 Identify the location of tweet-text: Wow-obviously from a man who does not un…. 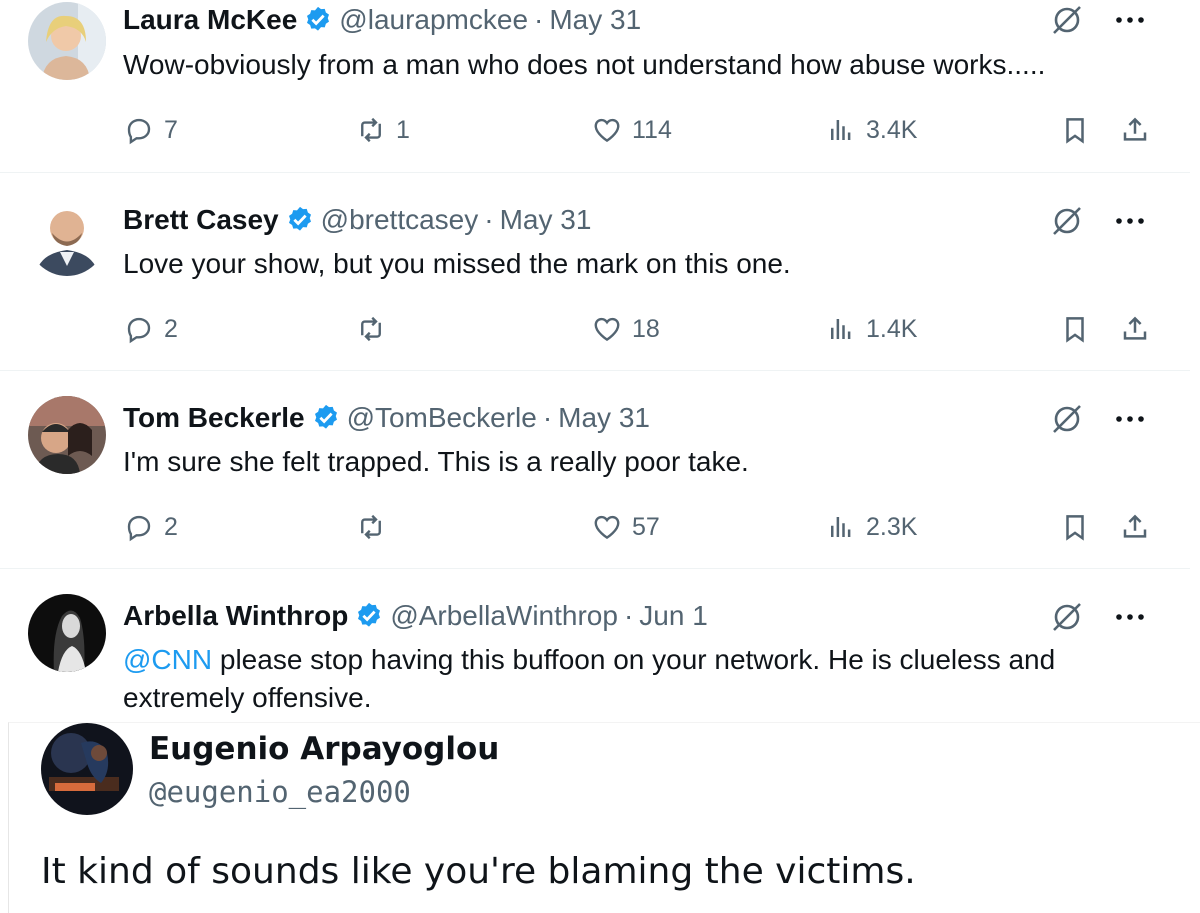
(584, 64).